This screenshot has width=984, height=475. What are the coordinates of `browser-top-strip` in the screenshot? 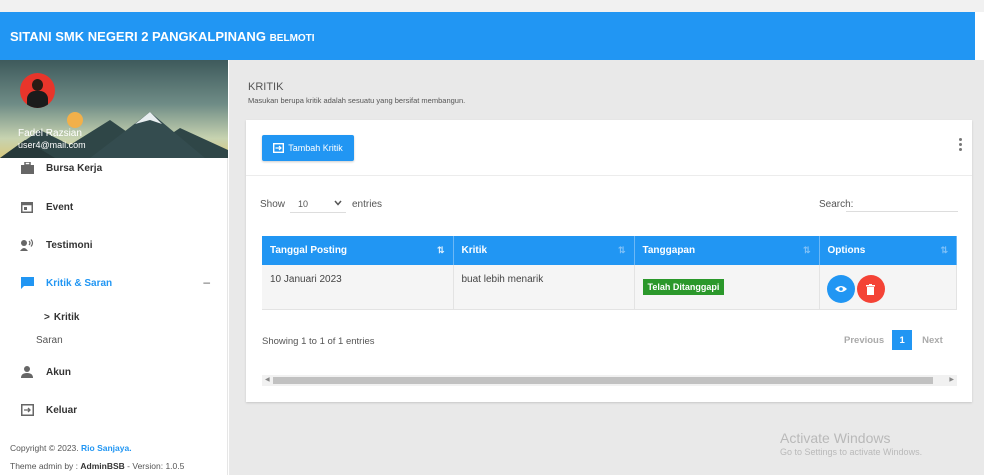 It's located at (492, 6).